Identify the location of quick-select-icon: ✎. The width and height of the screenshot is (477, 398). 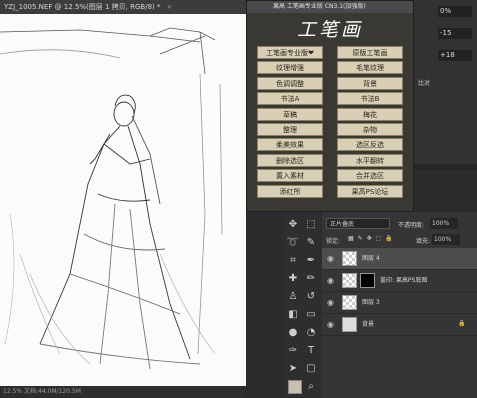
(311, 243).